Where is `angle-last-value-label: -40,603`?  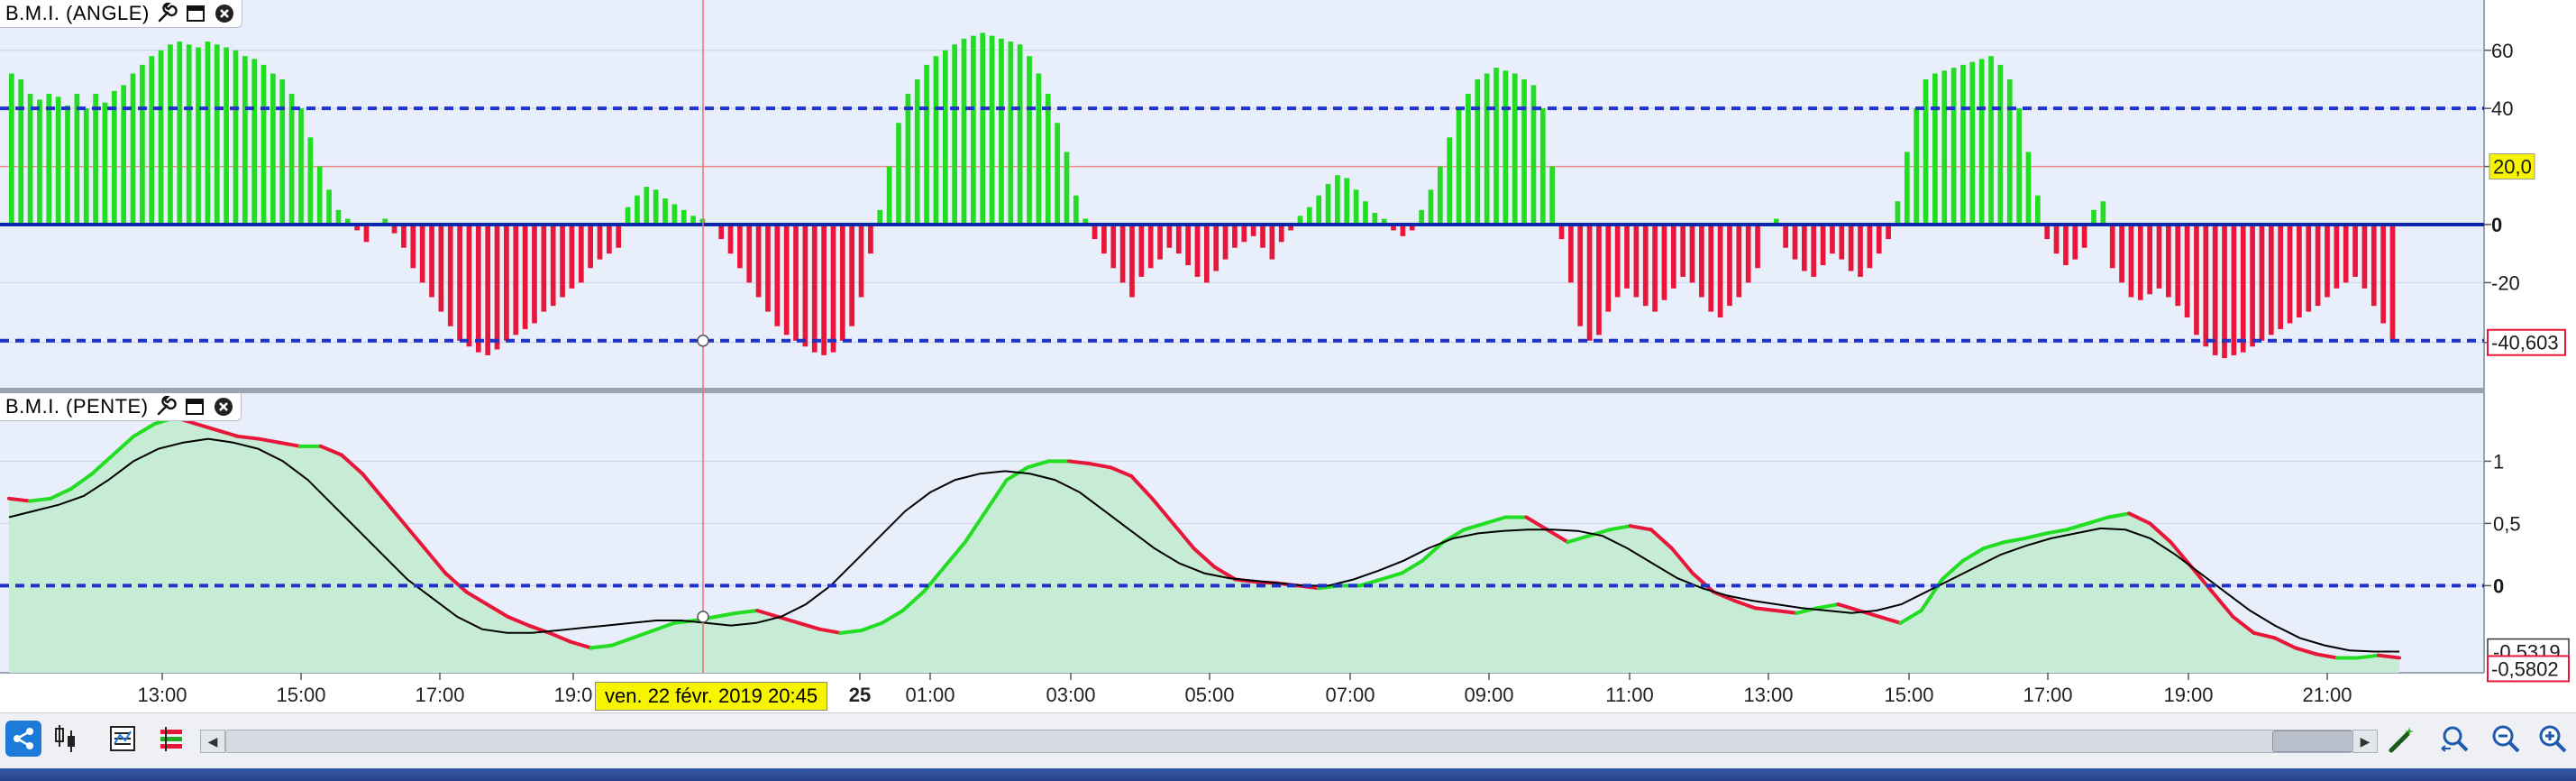
angle-last-value-label: -40,603 is located at coordinates (2525, 343).